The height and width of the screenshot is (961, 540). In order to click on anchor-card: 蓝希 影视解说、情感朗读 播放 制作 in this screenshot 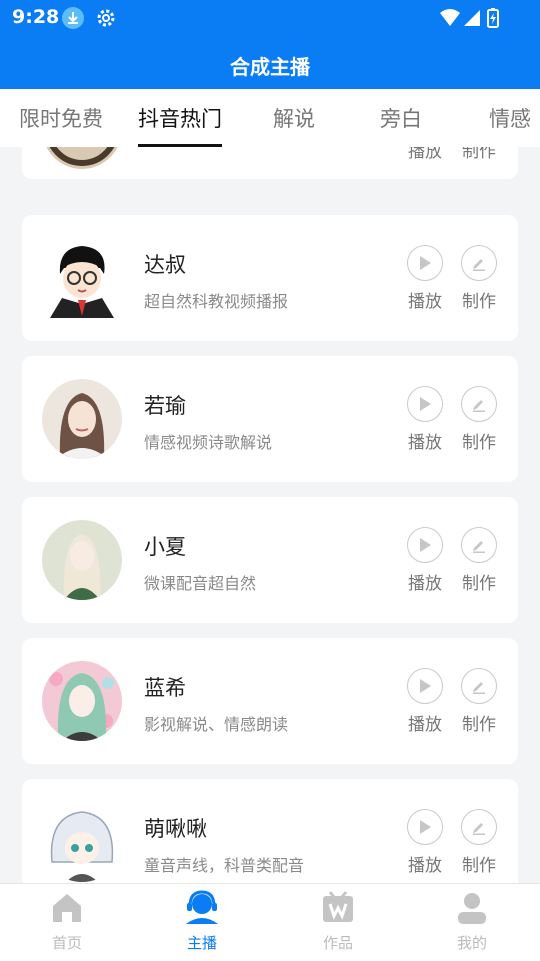, I will do `click(270, 701)`.